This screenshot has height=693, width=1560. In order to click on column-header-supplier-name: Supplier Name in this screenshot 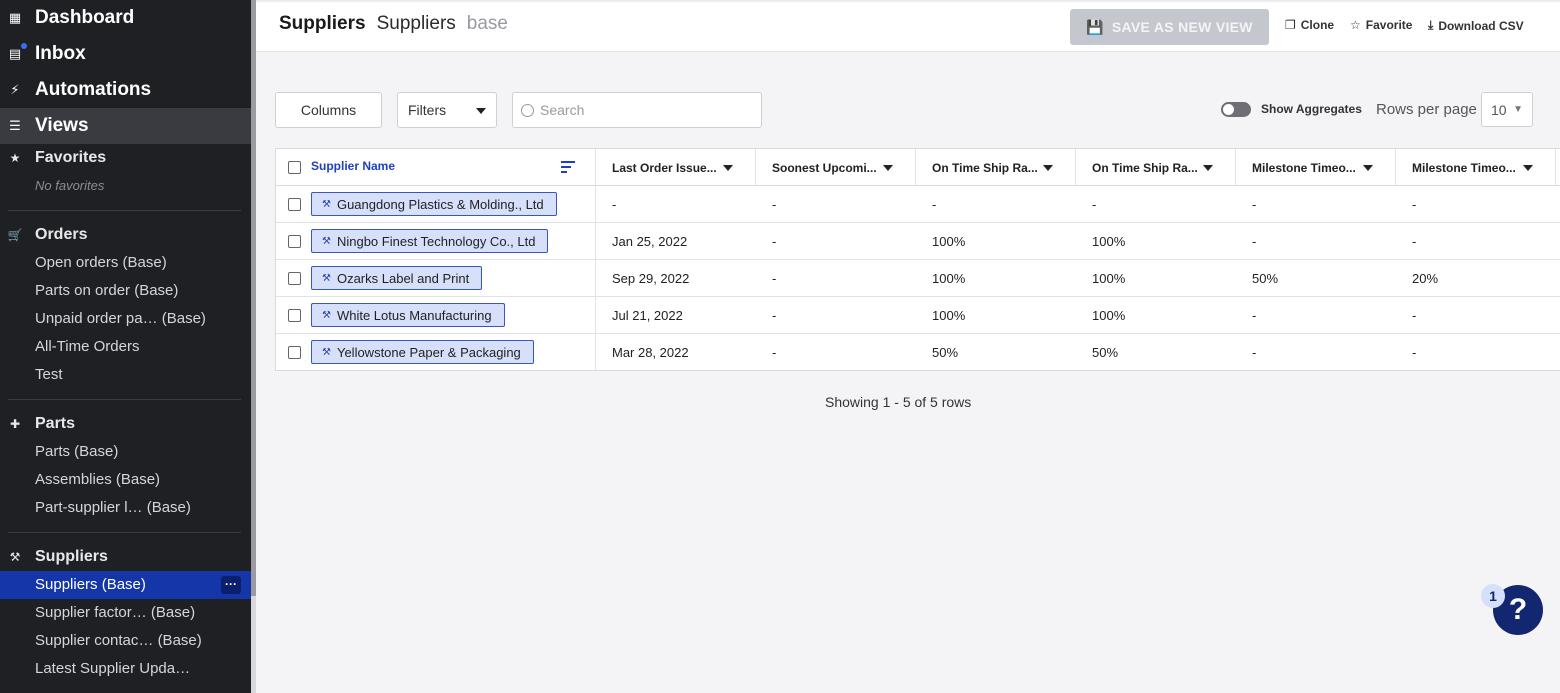, I will do `click(436, 167)`.